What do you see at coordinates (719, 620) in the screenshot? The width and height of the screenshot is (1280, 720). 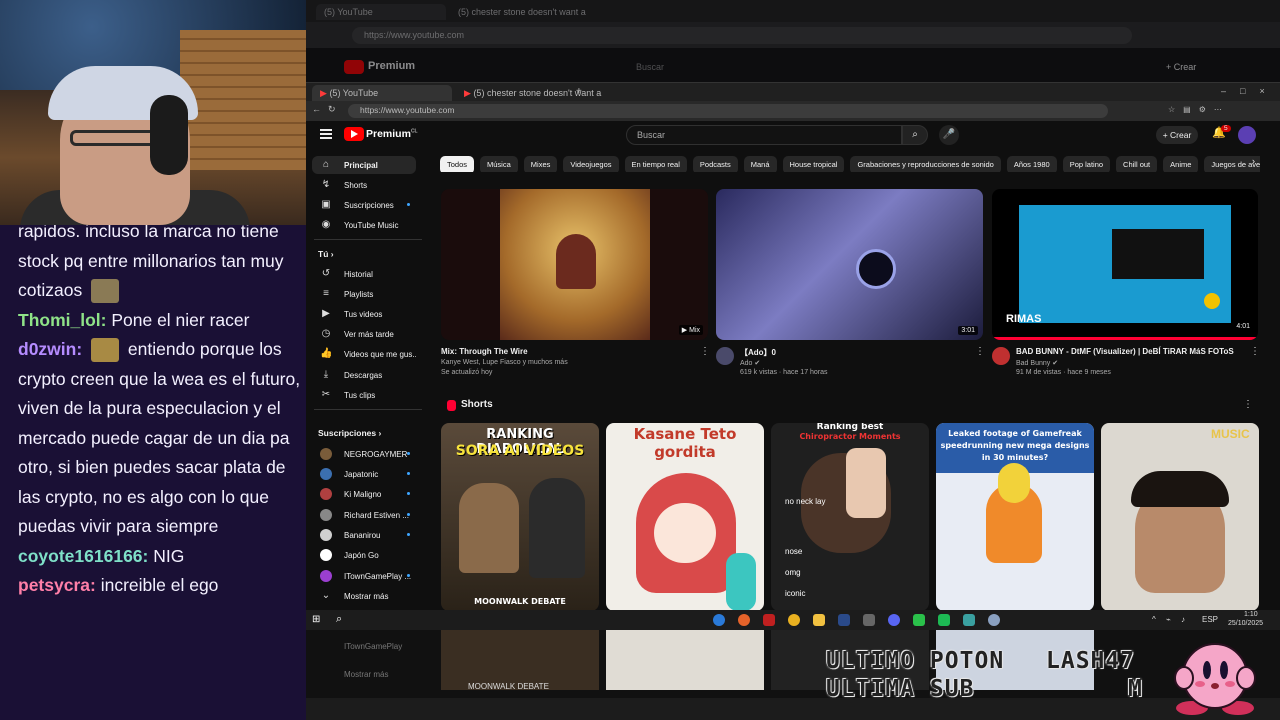 I see `edge-icon` at bounding box center [719, 620].